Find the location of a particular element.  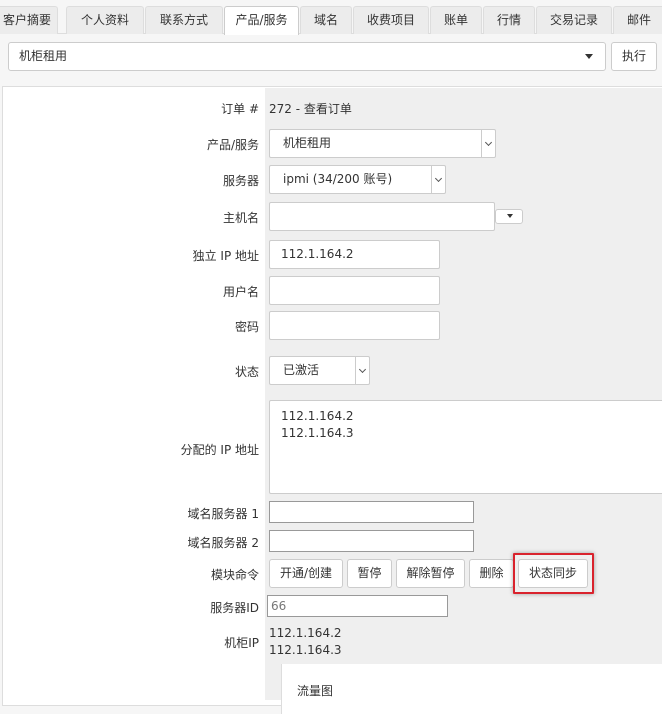

dedicated-ip-label: 独立 IP 地址 is located at coordinates (225, 256).